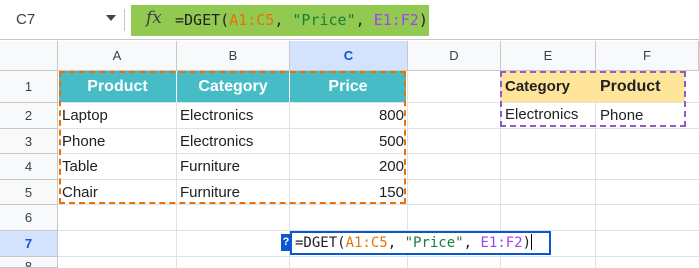 The width and height of the screenshot is (699, 268). I want to click on row-header-5: 5, so click(29, 192).